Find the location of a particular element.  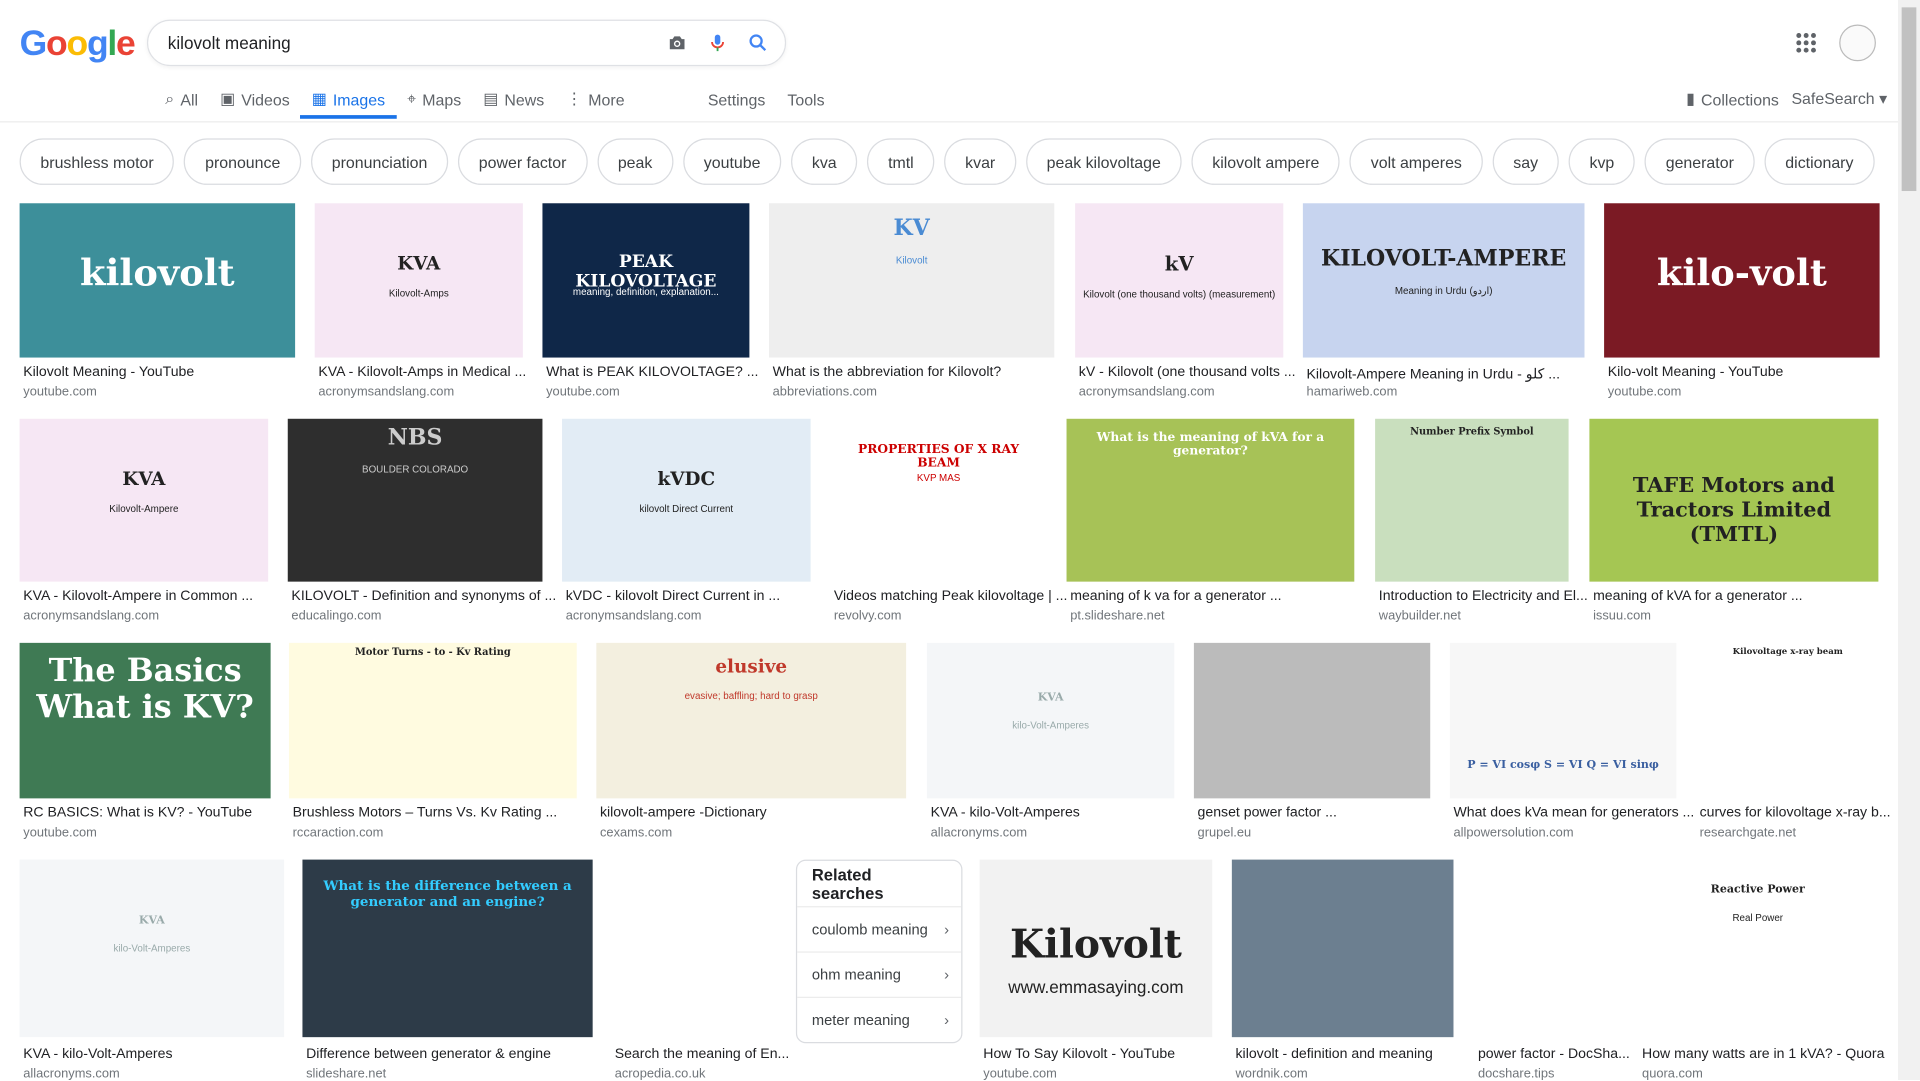

result-thumbnail: elusive evasive; baffling; hard to grasp is located at coordinates (751, 720).